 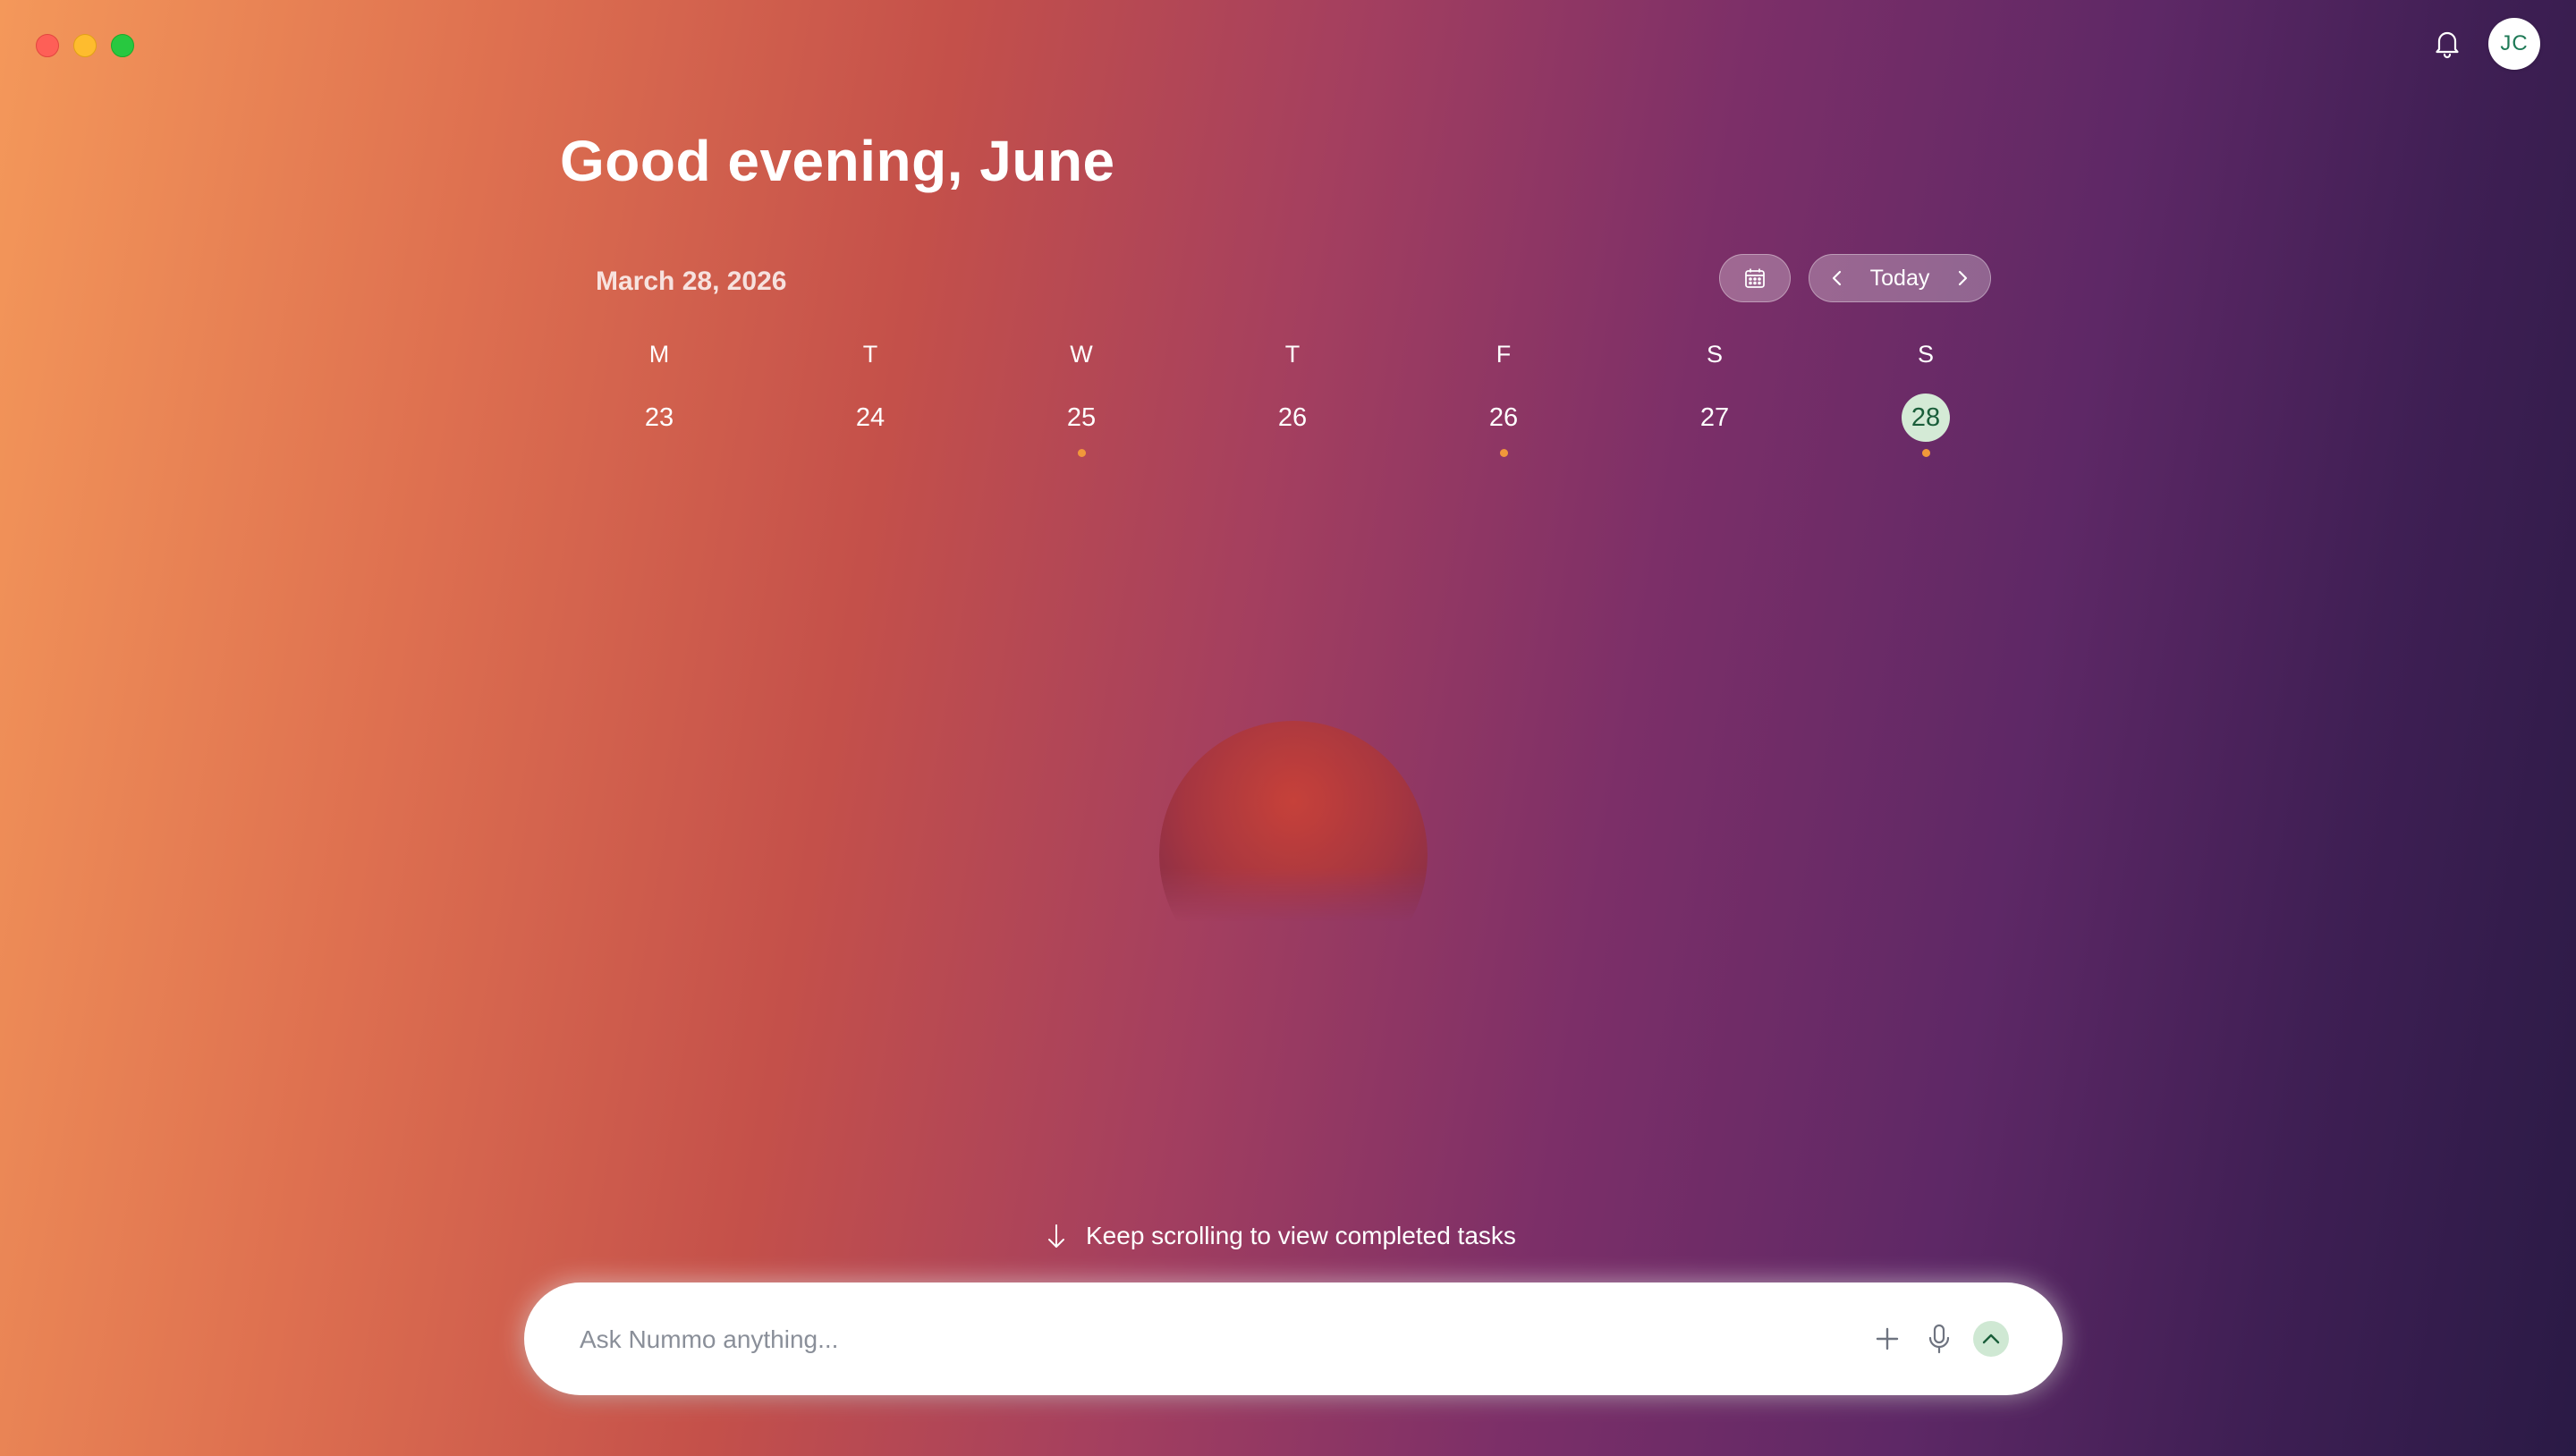 I want to click on notifications-bell-icon, so click(x=2447, y=43).